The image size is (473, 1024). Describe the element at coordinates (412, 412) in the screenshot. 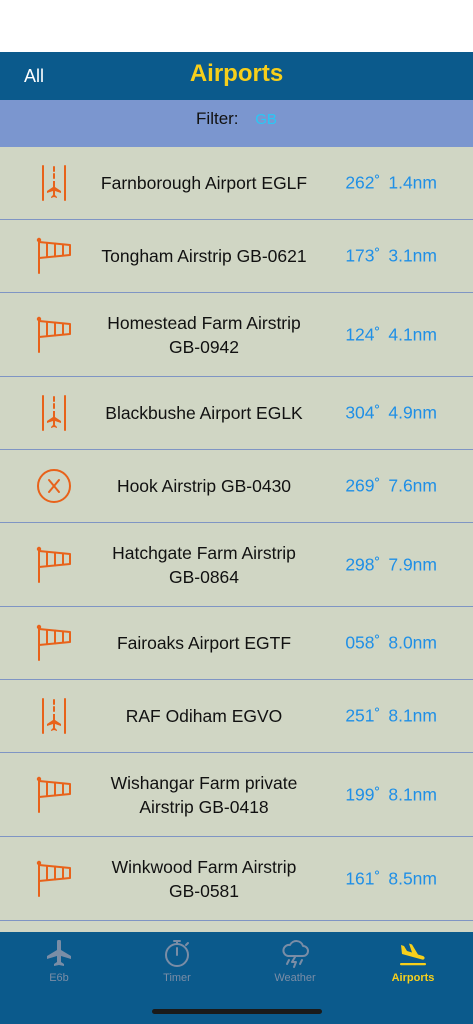

I see `airport-distance: 4.9nm` at that location.